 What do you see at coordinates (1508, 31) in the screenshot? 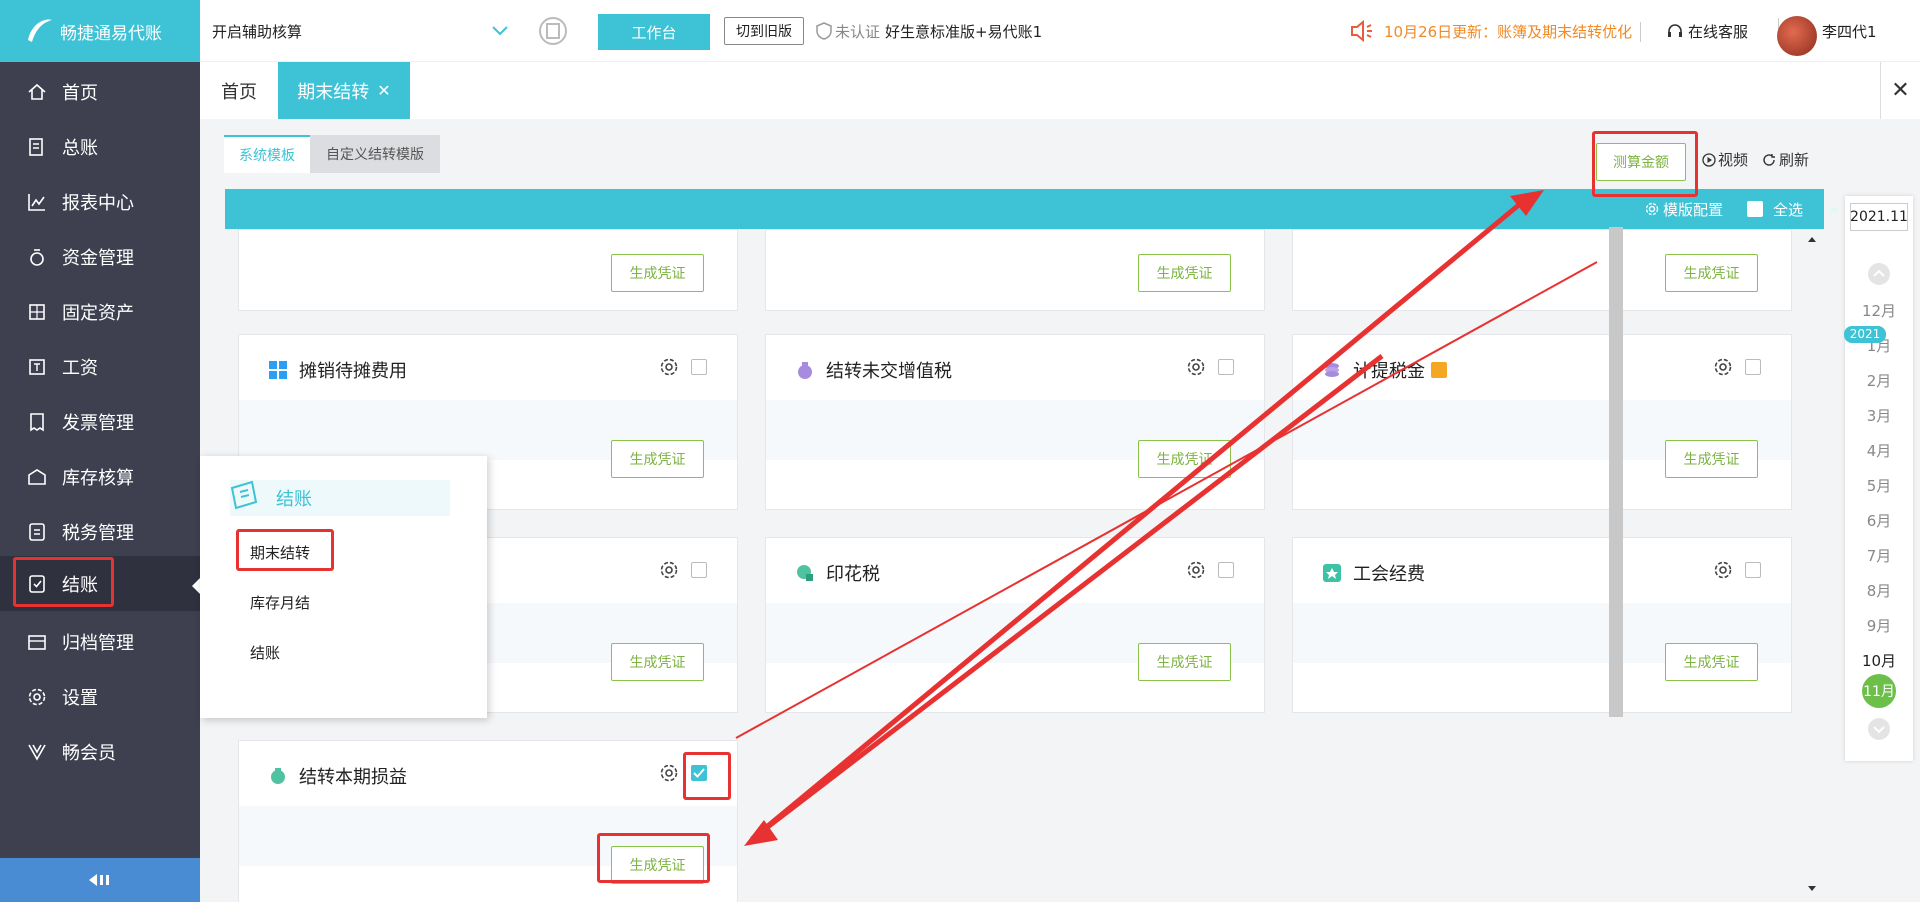
I see `announcement-text: 10月26日更新：账簿及期末结转优化` at bounding box center [1508, 31].